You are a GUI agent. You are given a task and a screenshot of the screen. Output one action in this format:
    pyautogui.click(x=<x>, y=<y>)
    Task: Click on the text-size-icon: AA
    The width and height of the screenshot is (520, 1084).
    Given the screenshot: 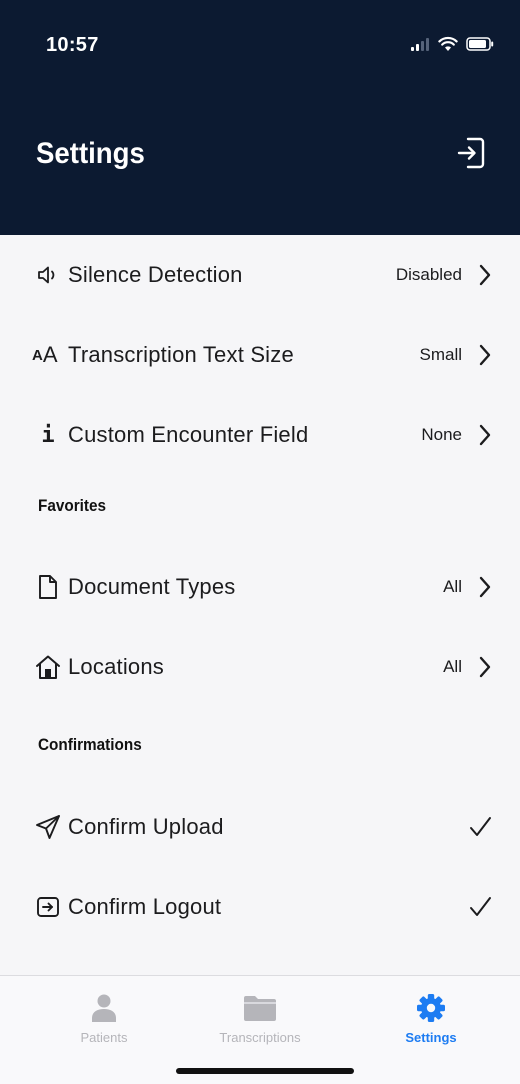 What is the action you would take?
    pyautogui.click(x=45, y=354)
    